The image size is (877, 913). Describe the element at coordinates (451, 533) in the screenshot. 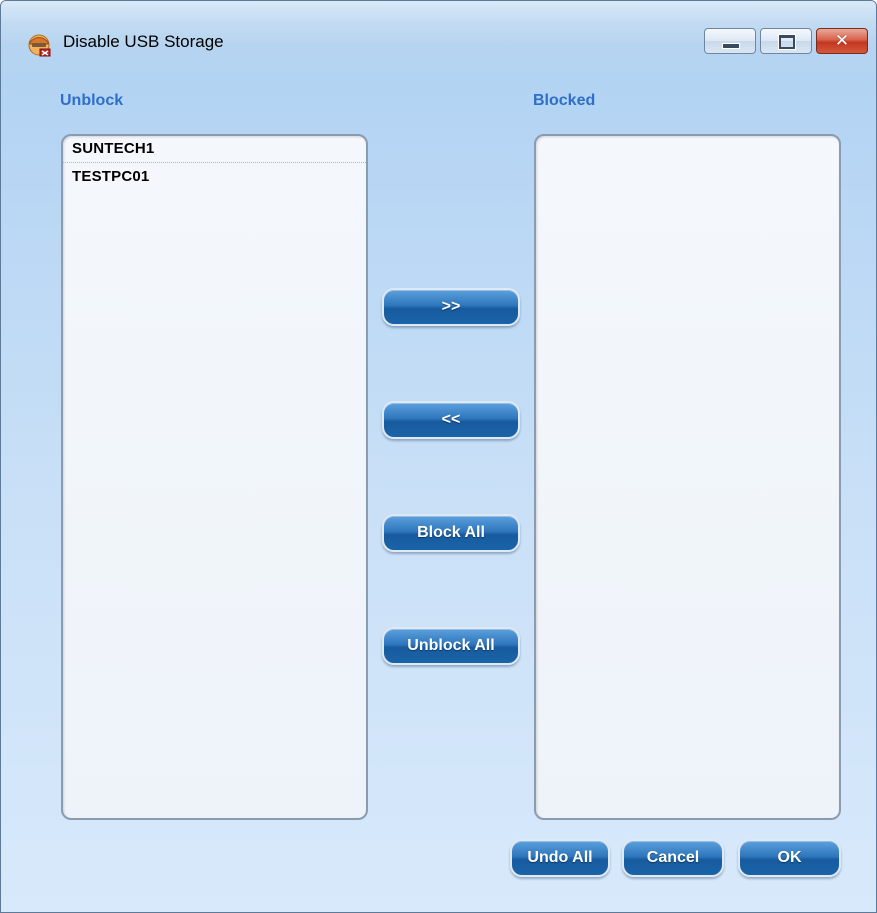

I see `block-all-button: Block All` at that location.